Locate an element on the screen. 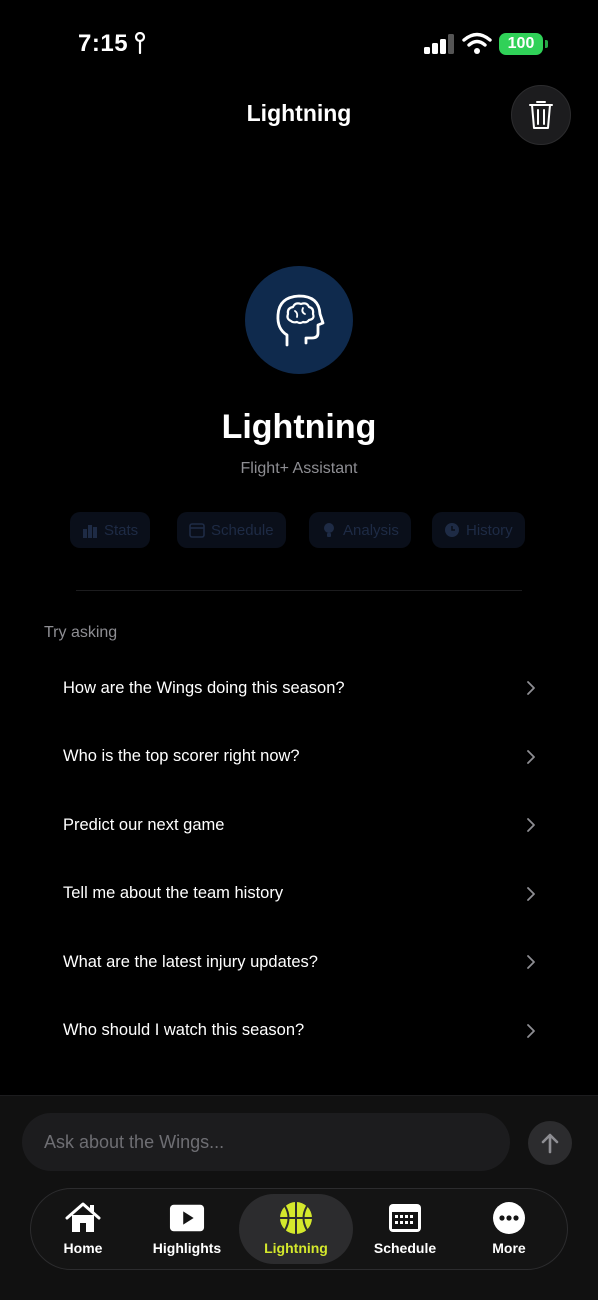  chip-schedule: Schedule is located at coordinates (231, 530).